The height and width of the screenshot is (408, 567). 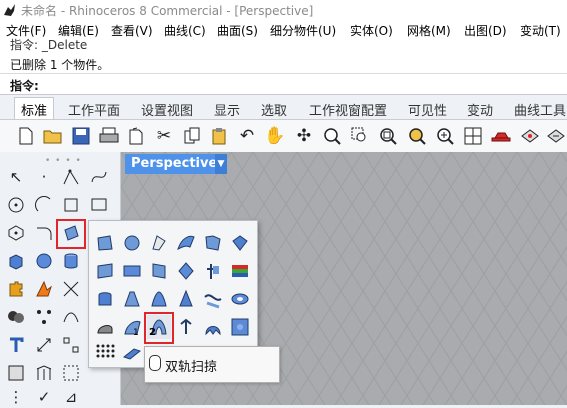 I want to click on array-icon, so click(x=71, y=345).